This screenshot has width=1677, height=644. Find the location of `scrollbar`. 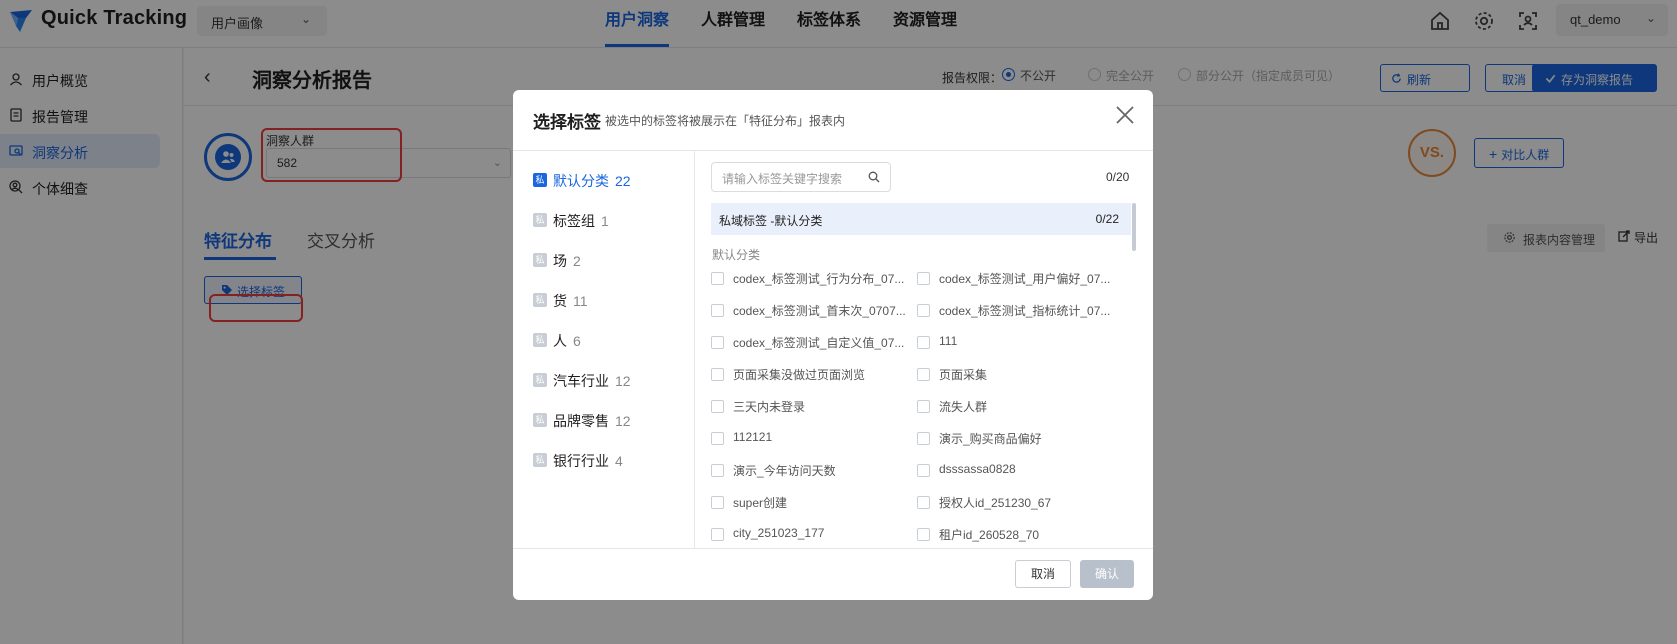

scrollbar is located at coordinates (1134, 227).